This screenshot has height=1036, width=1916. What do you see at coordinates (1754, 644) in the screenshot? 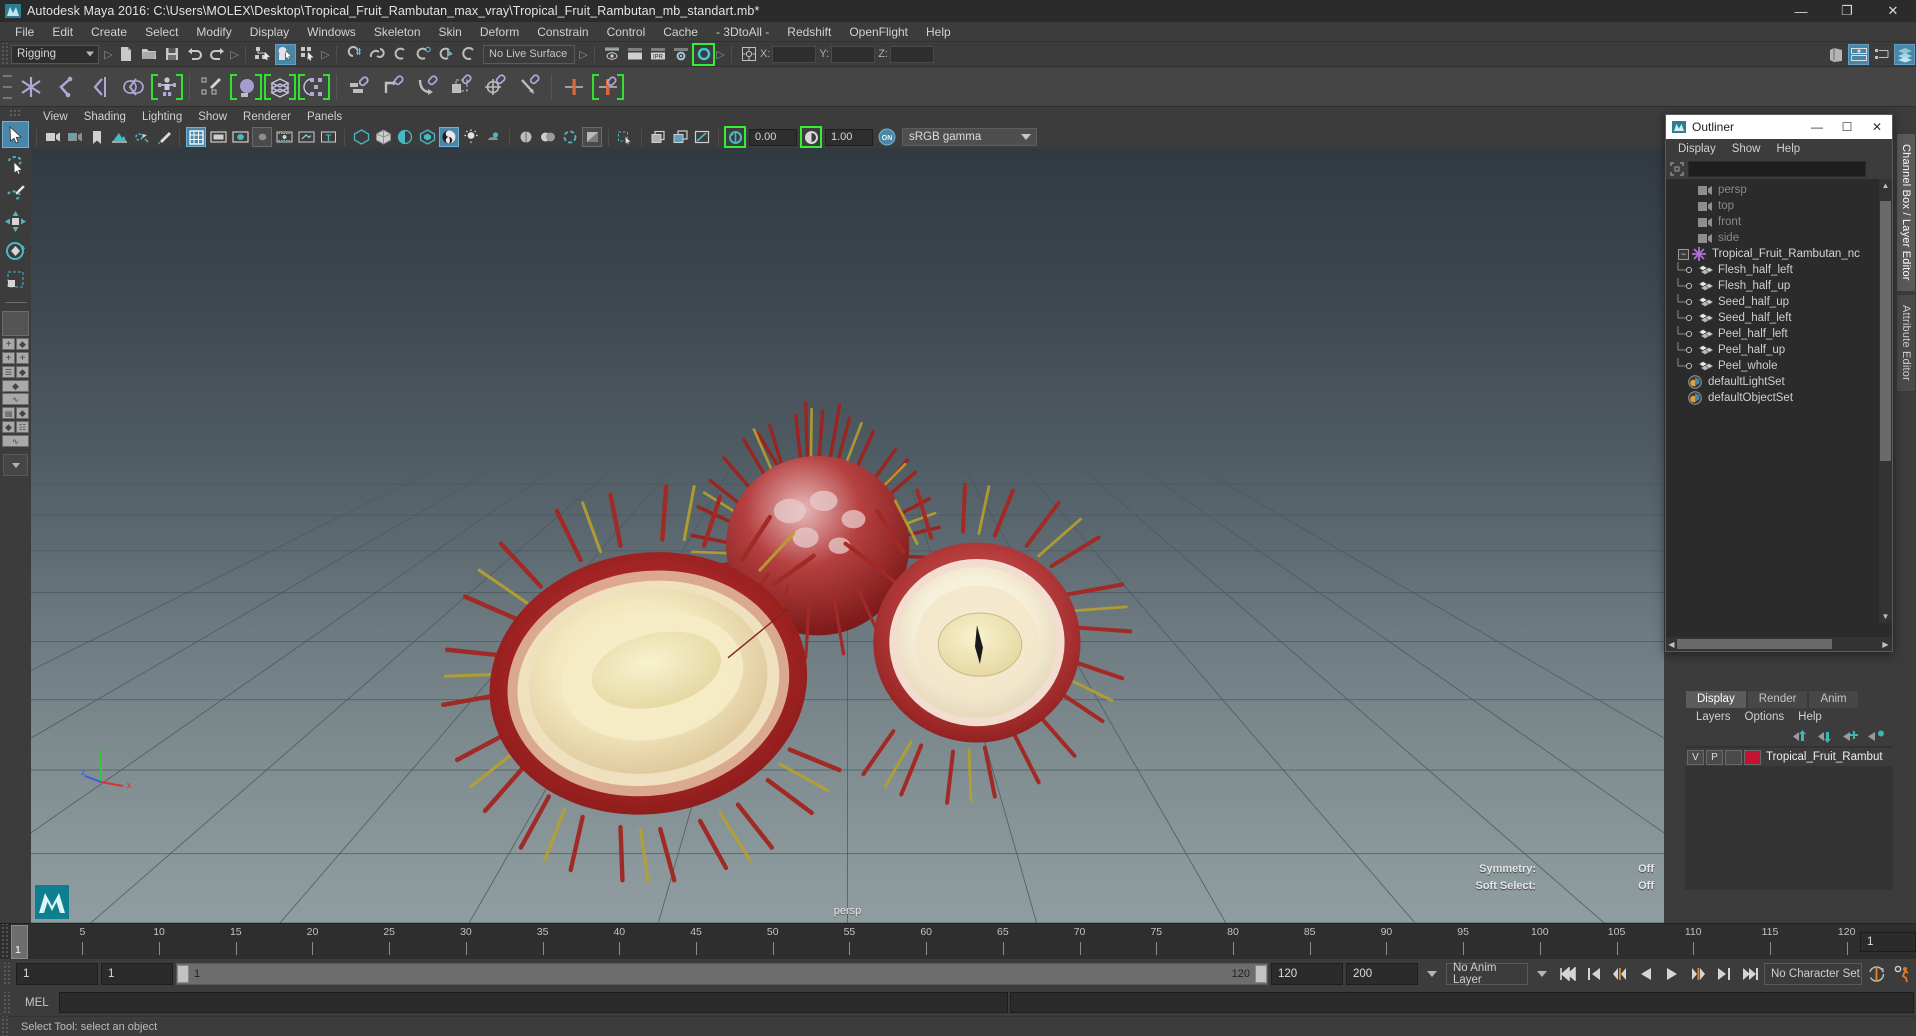
I see `outliner-hscroll-thumb` at bounding box center [1754, 644].